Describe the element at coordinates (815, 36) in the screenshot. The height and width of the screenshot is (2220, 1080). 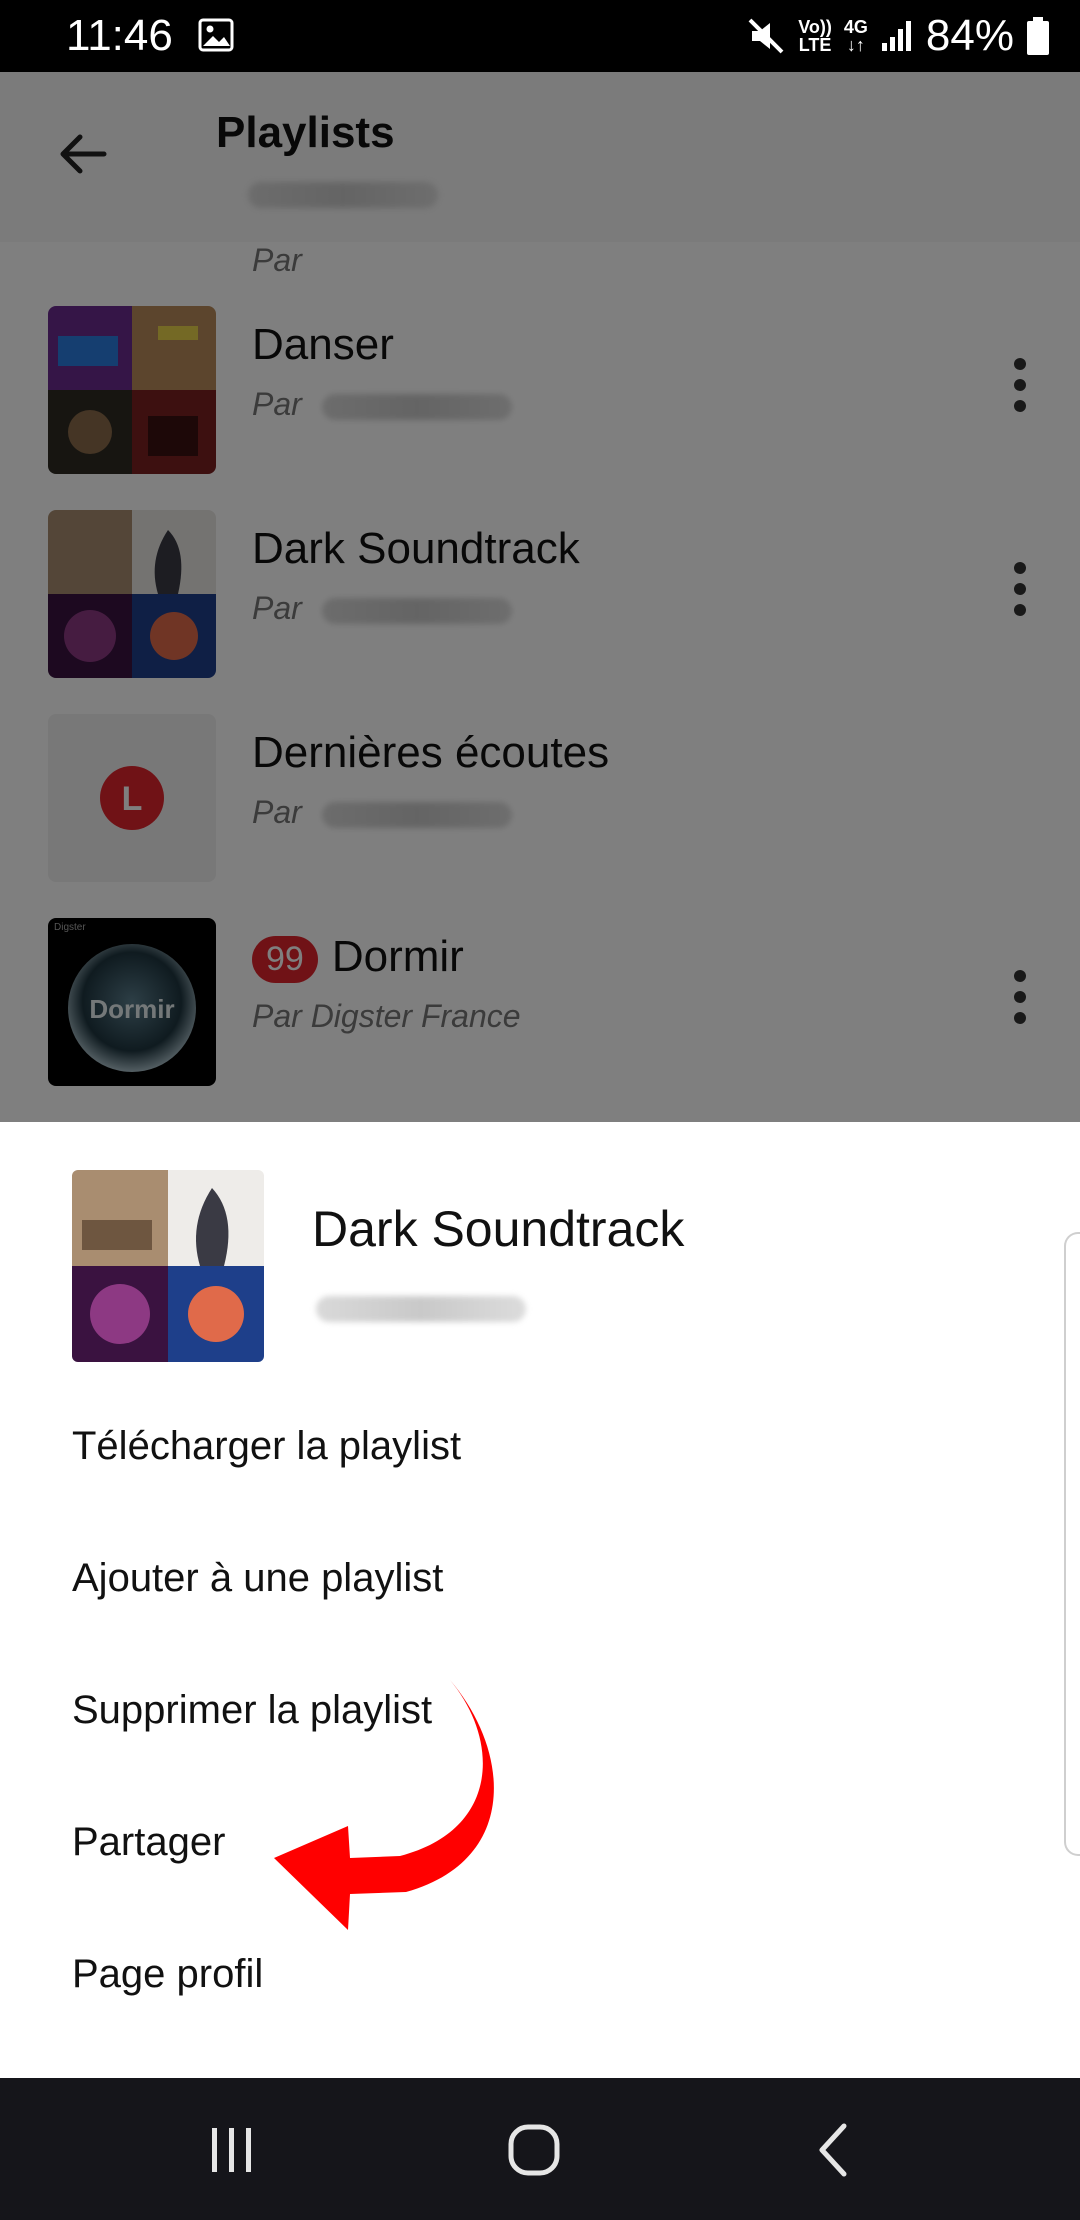
I see `volte-icon: Vo)) LTE` at that location.